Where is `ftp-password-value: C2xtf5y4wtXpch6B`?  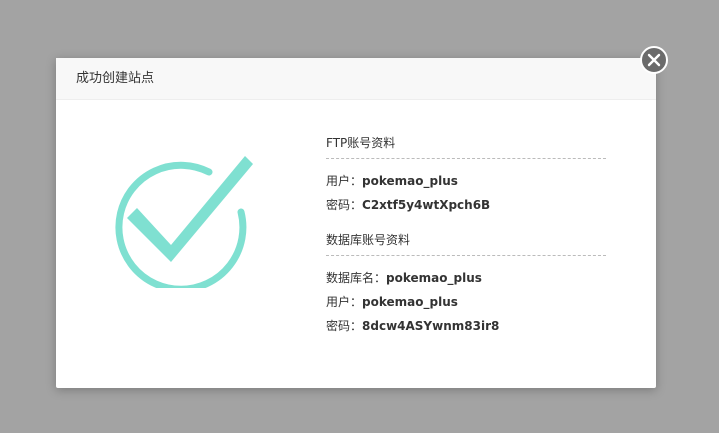 ftp-password-value: C2xtf5y4wtXpch6B is located at coordinates (426, 205).